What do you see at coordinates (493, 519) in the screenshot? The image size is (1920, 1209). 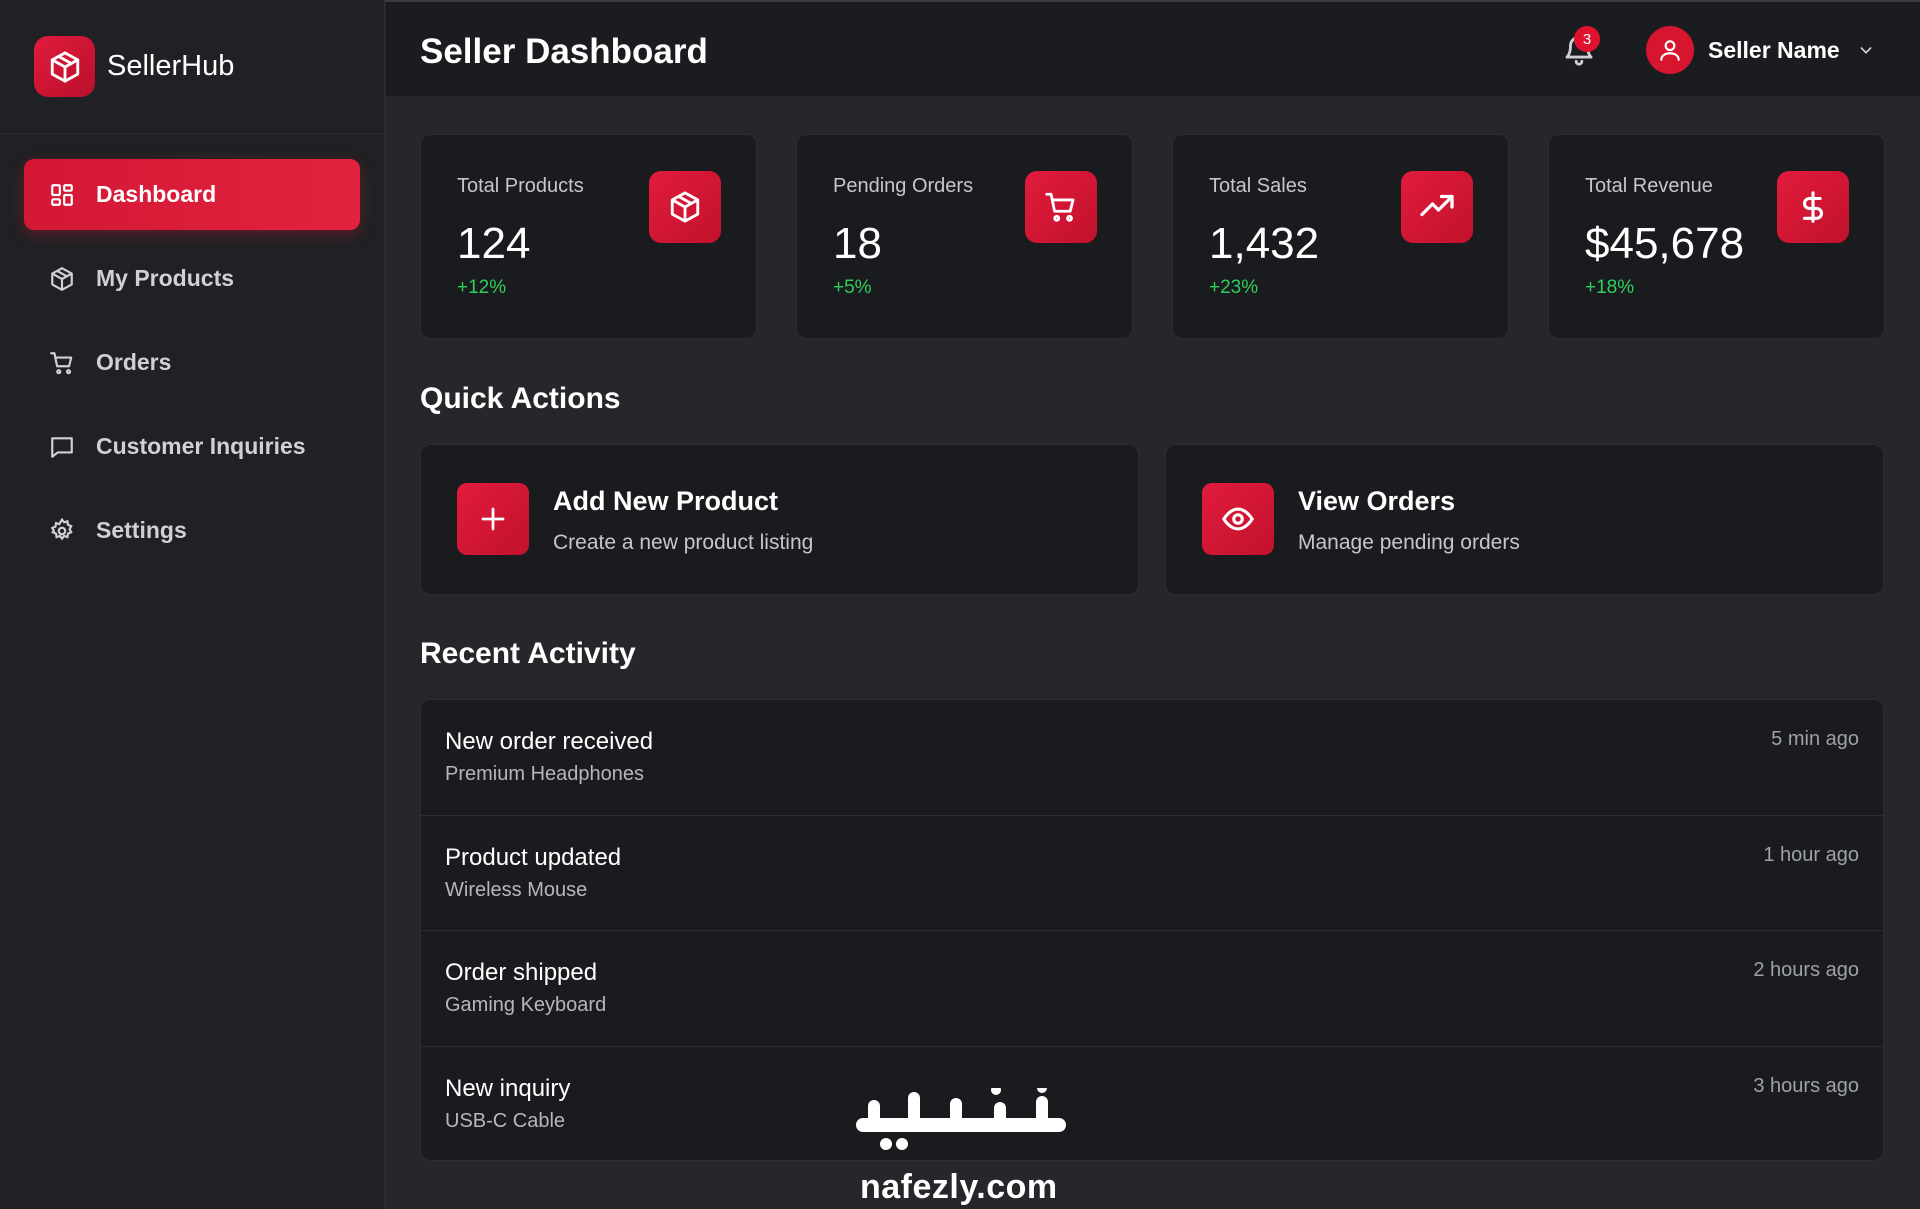 I see `plus-icon` at bounding box center [493, 519].